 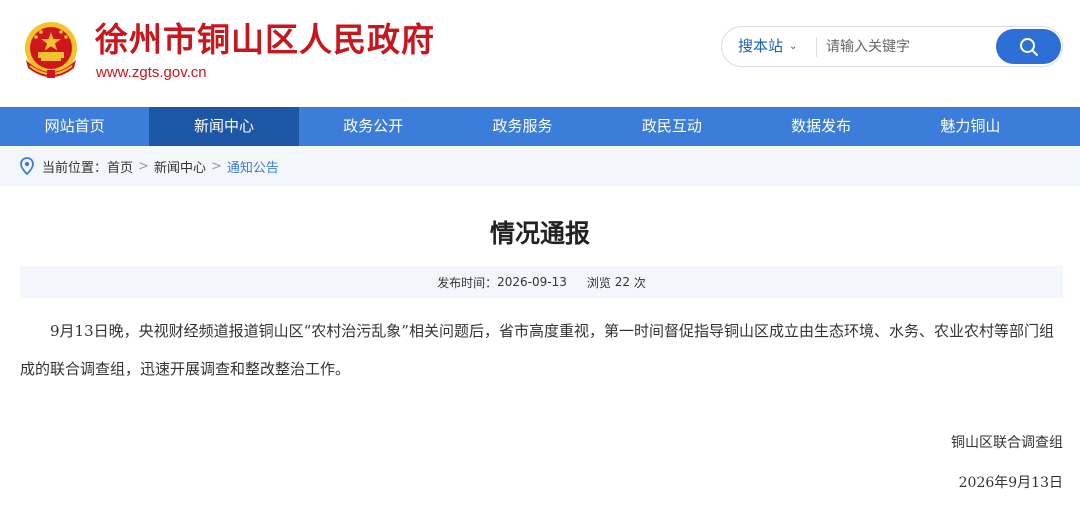 What do you see at coordinates (522, 126) in the screenshot?
I see `nav-item-gov-services: 政务服务` at bounding box center [522, 126].